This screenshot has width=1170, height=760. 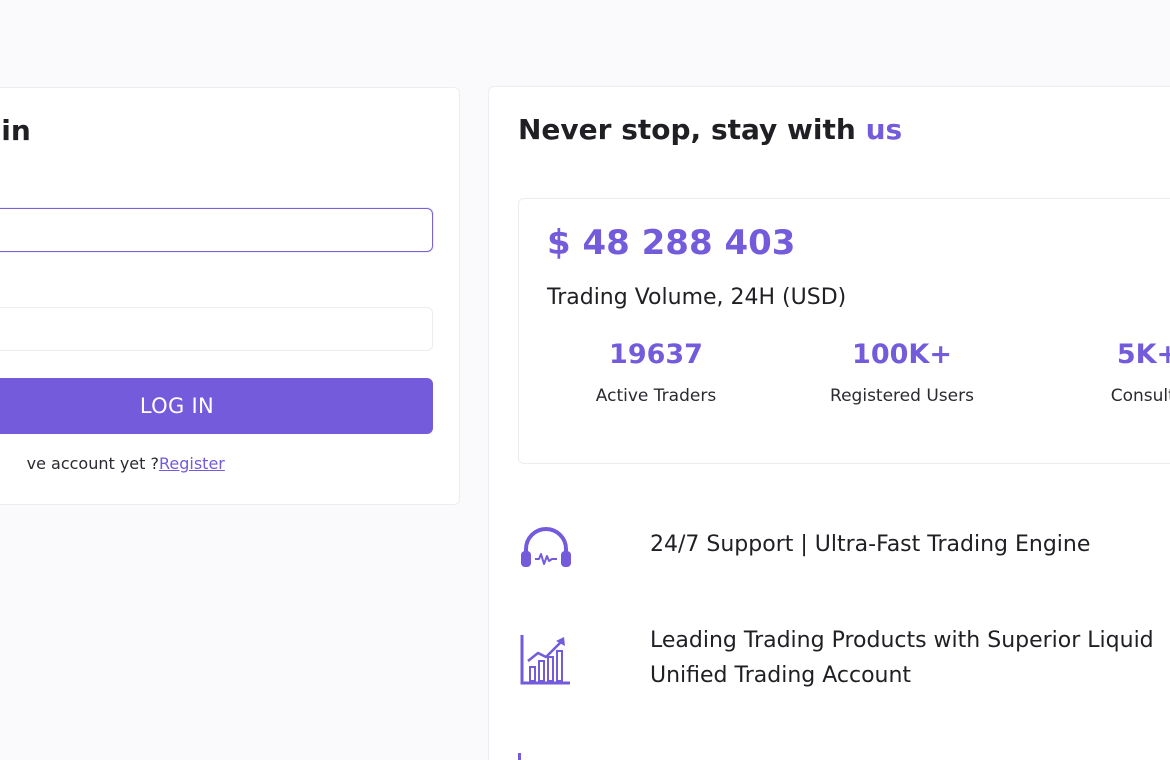 What do you see at coordinates (902, 396) in the screenshot?
I see `stat-label: Registered Users` at bounding box center [902, 396].